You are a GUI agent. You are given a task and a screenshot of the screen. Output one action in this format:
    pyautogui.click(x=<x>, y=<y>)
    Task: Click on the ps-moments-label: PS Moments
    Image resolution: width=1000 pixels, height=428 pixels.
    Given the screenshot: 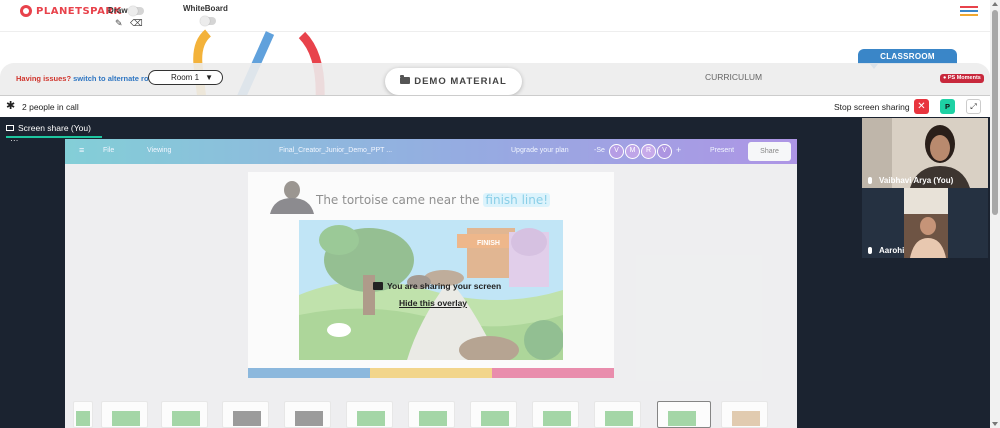 What is the action you would take?
    pyautogui.click(x=964, y=78)
    